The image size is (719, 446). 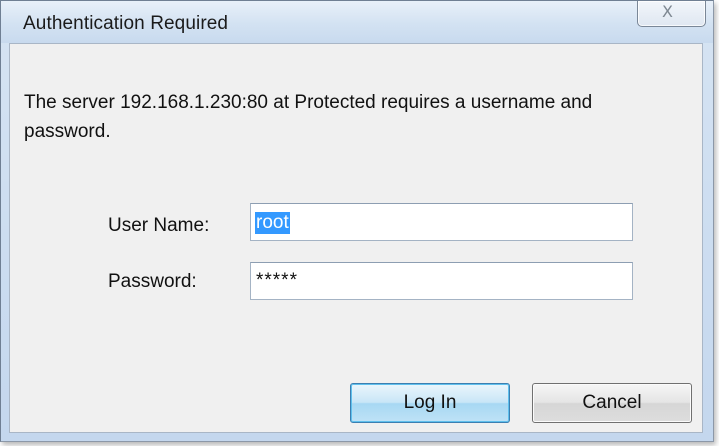 What do you see at coordinates (667, 11) in the screenshot?
I see `close-icon: X` at bounding box center [667, 11].